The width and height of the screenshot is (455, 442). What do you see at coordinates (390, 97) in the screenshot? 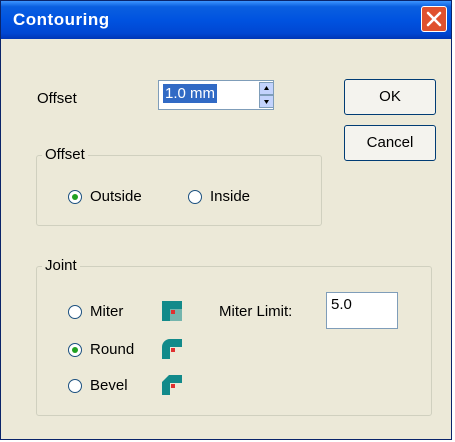
I see `ok-button: OK` at bounding box center [390, 97].